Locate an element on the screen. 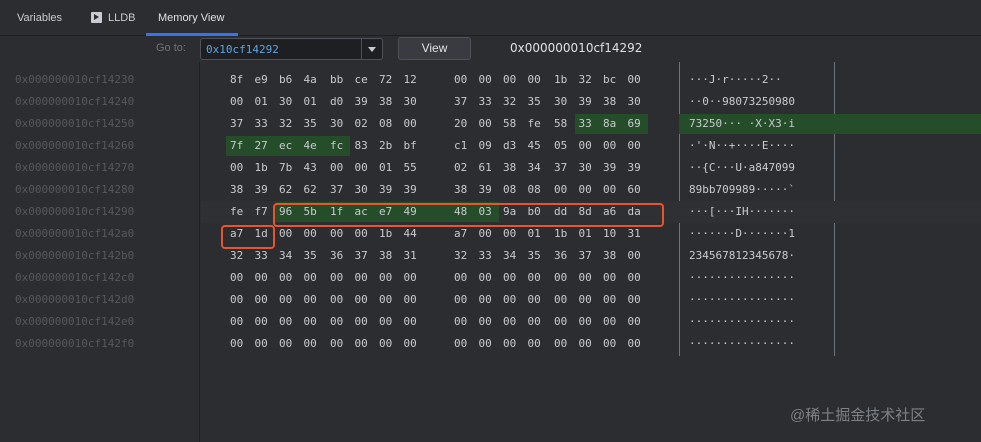 The width and height of the screenshot is (981, 442). hex-byte: 03 is located at coordinates (488, 212).